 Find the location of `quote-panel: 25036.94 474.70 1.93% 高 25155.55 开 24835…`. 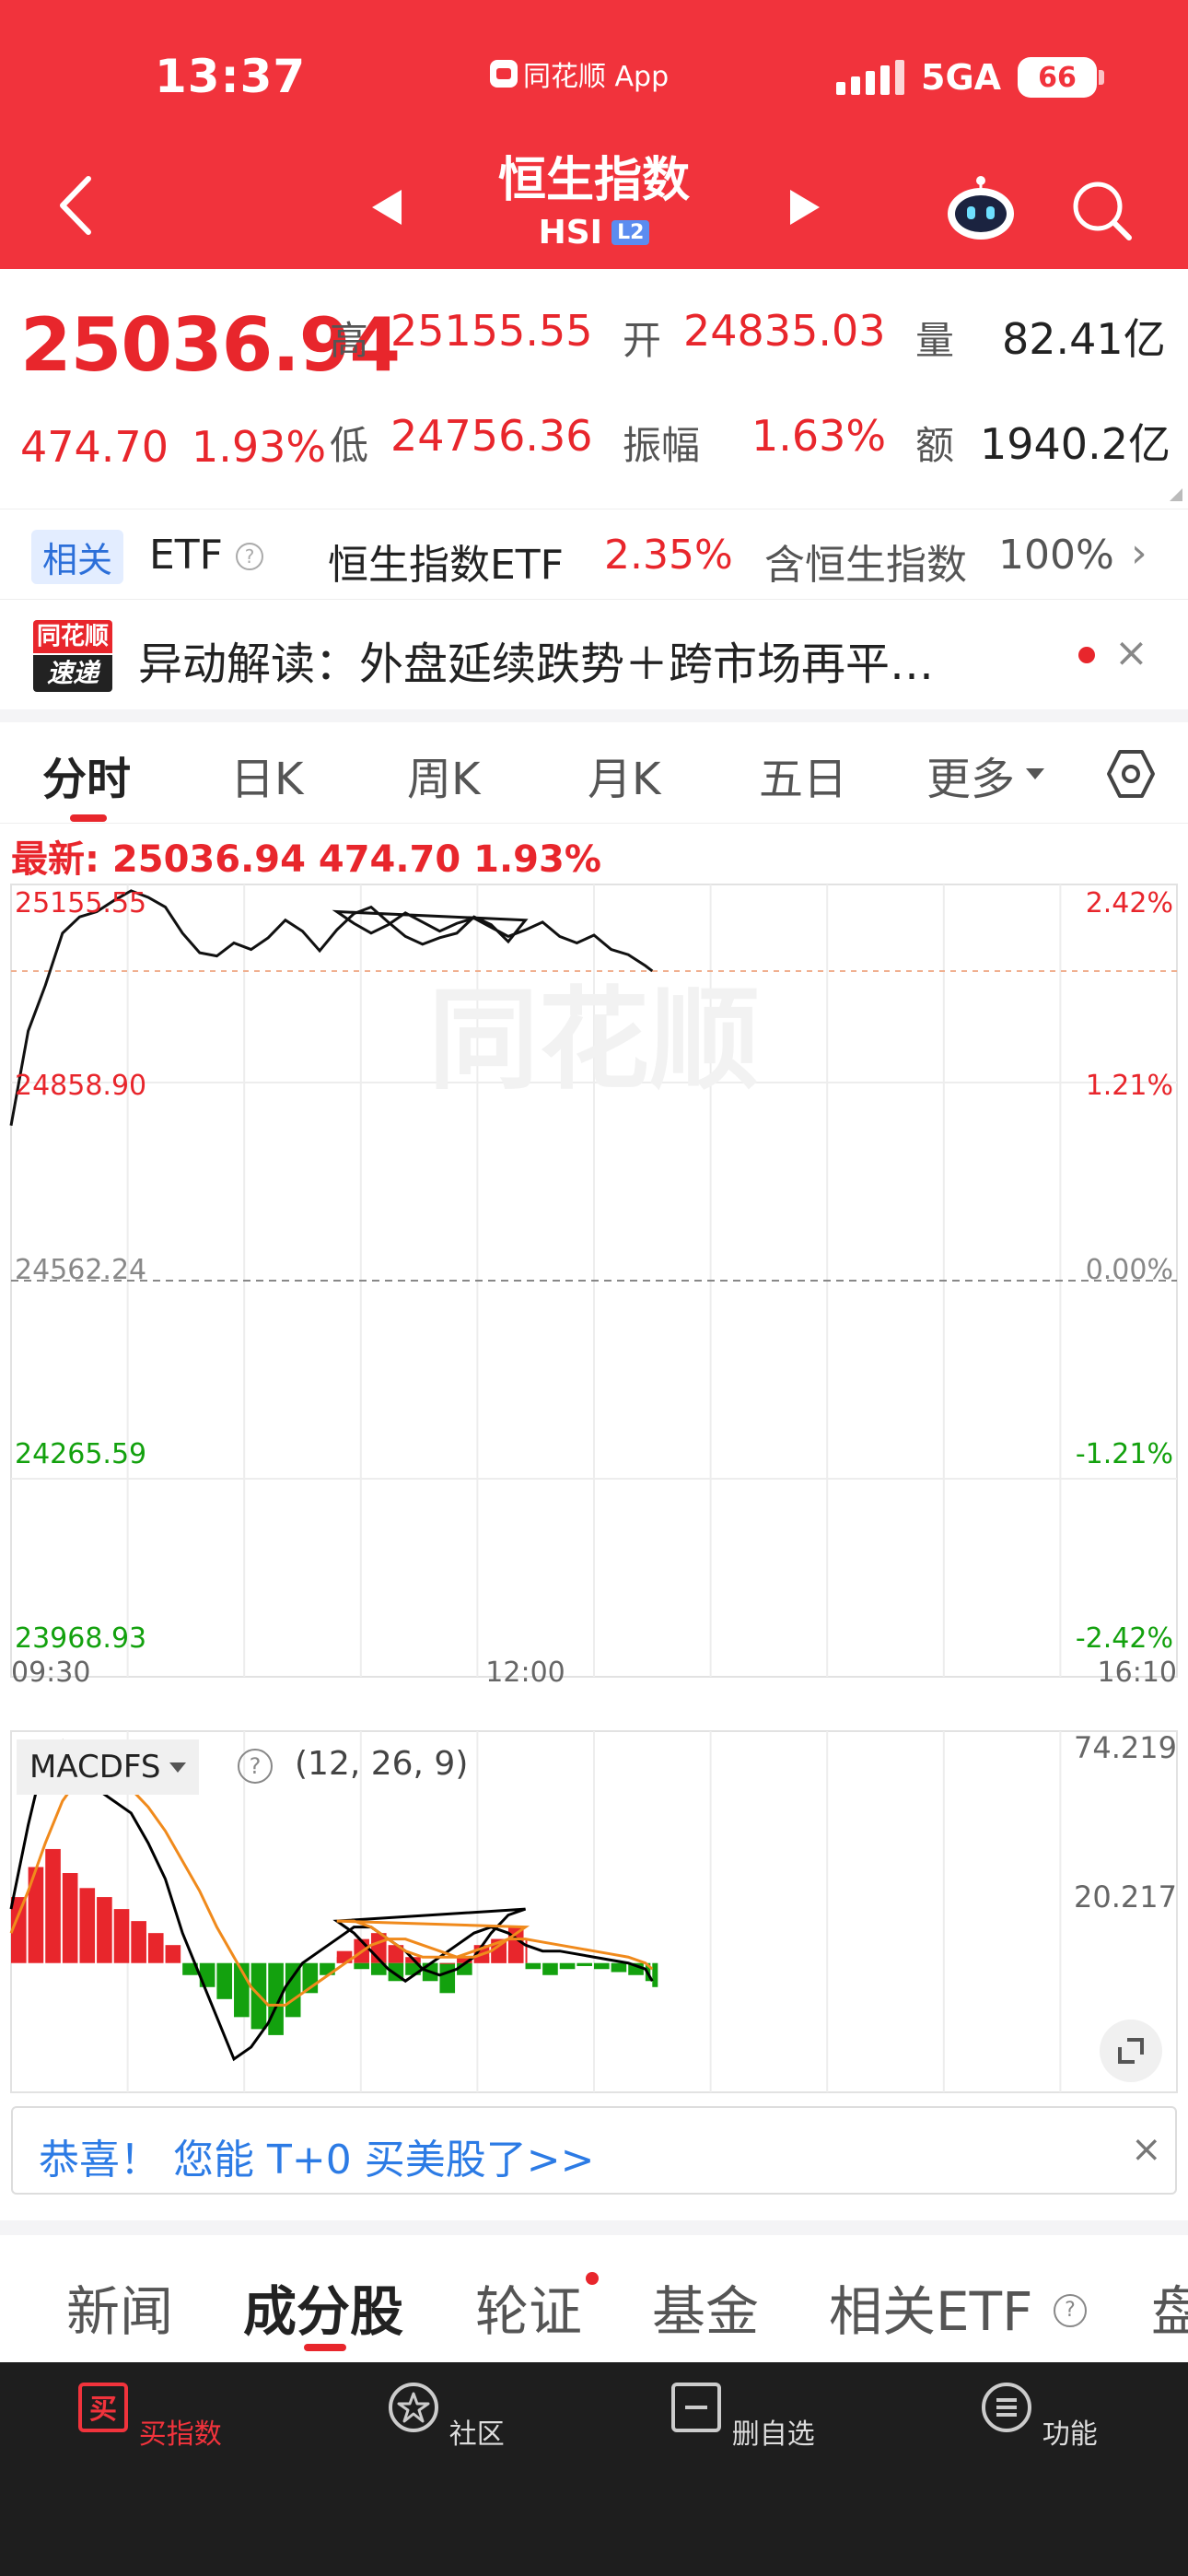

quote-panel: 25036.94 474.70 1.93% 高 25155.55 开 24835… is located at coordinates (594, 389).